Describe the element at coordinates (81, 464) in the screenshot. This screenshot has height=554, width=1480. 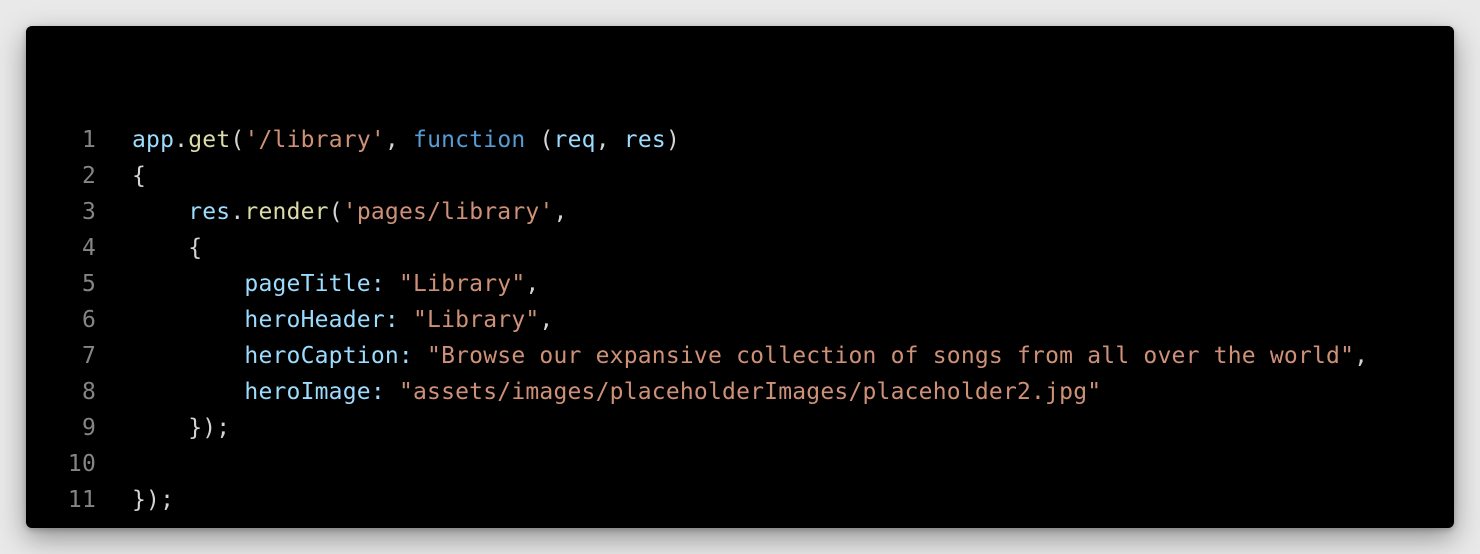
I see `line-number: 10` at that location.